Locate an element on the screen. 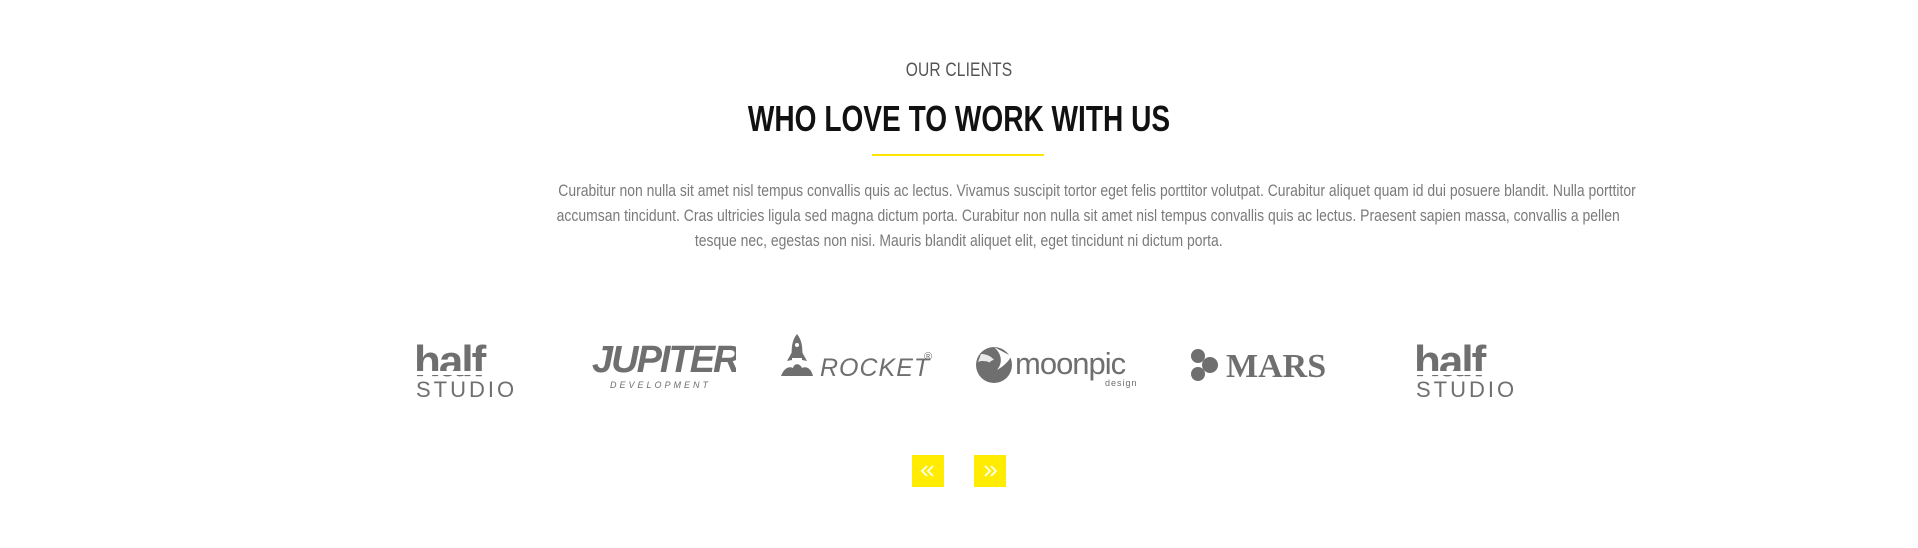  rocket-icon is located at coordinates (797, 355).